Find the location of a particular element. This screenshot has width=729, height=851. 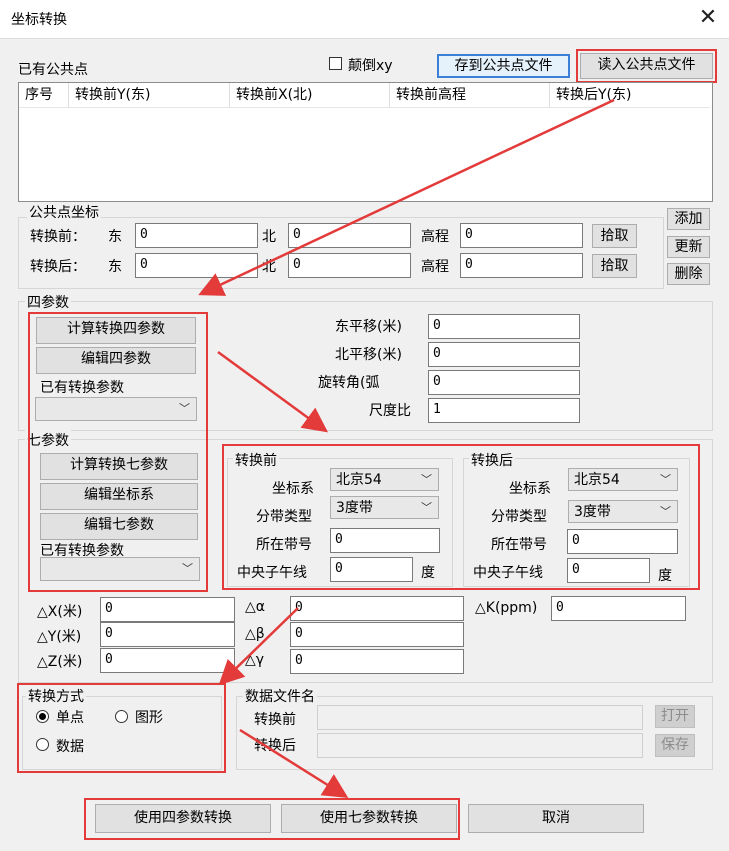

dk-label: △K(ppm) is located at coordinates (506, 608).